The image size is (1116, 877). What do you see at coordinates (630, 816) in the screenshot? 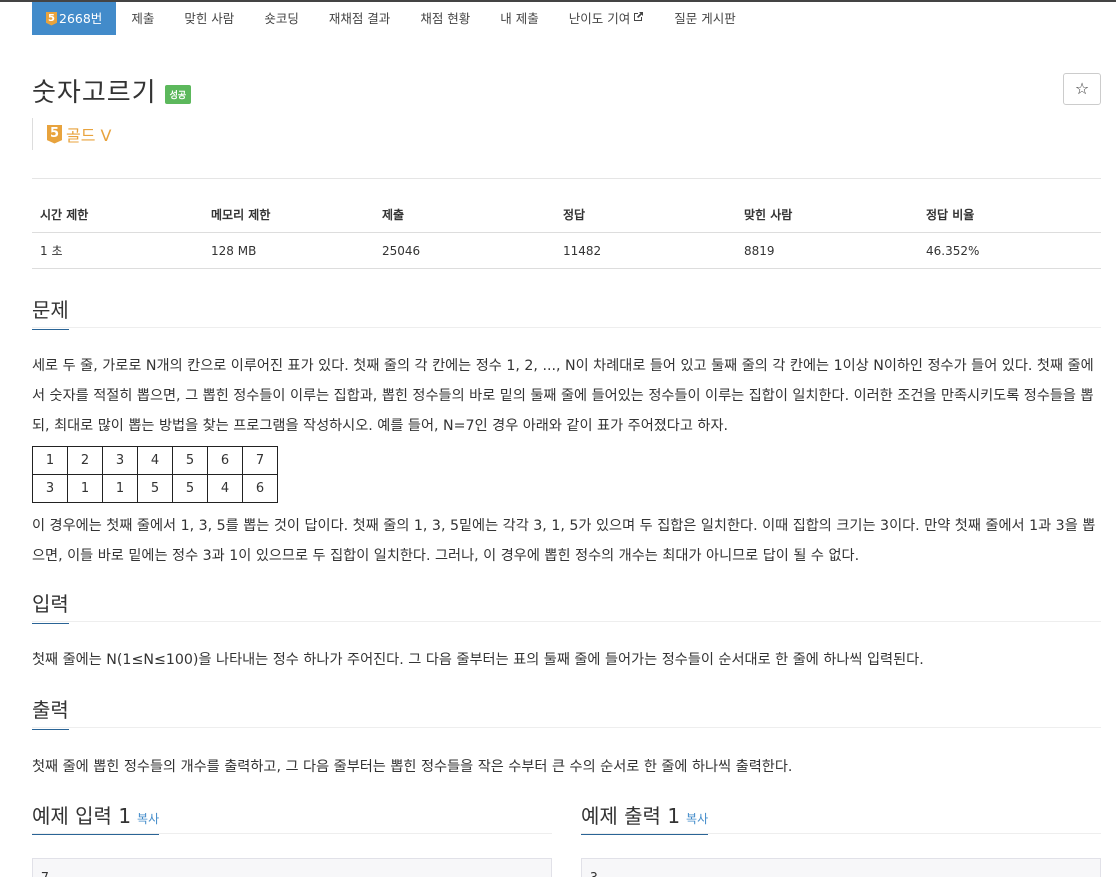
I see `sample-output-title: 예제 출력 1` at bounding box center [630, 816].